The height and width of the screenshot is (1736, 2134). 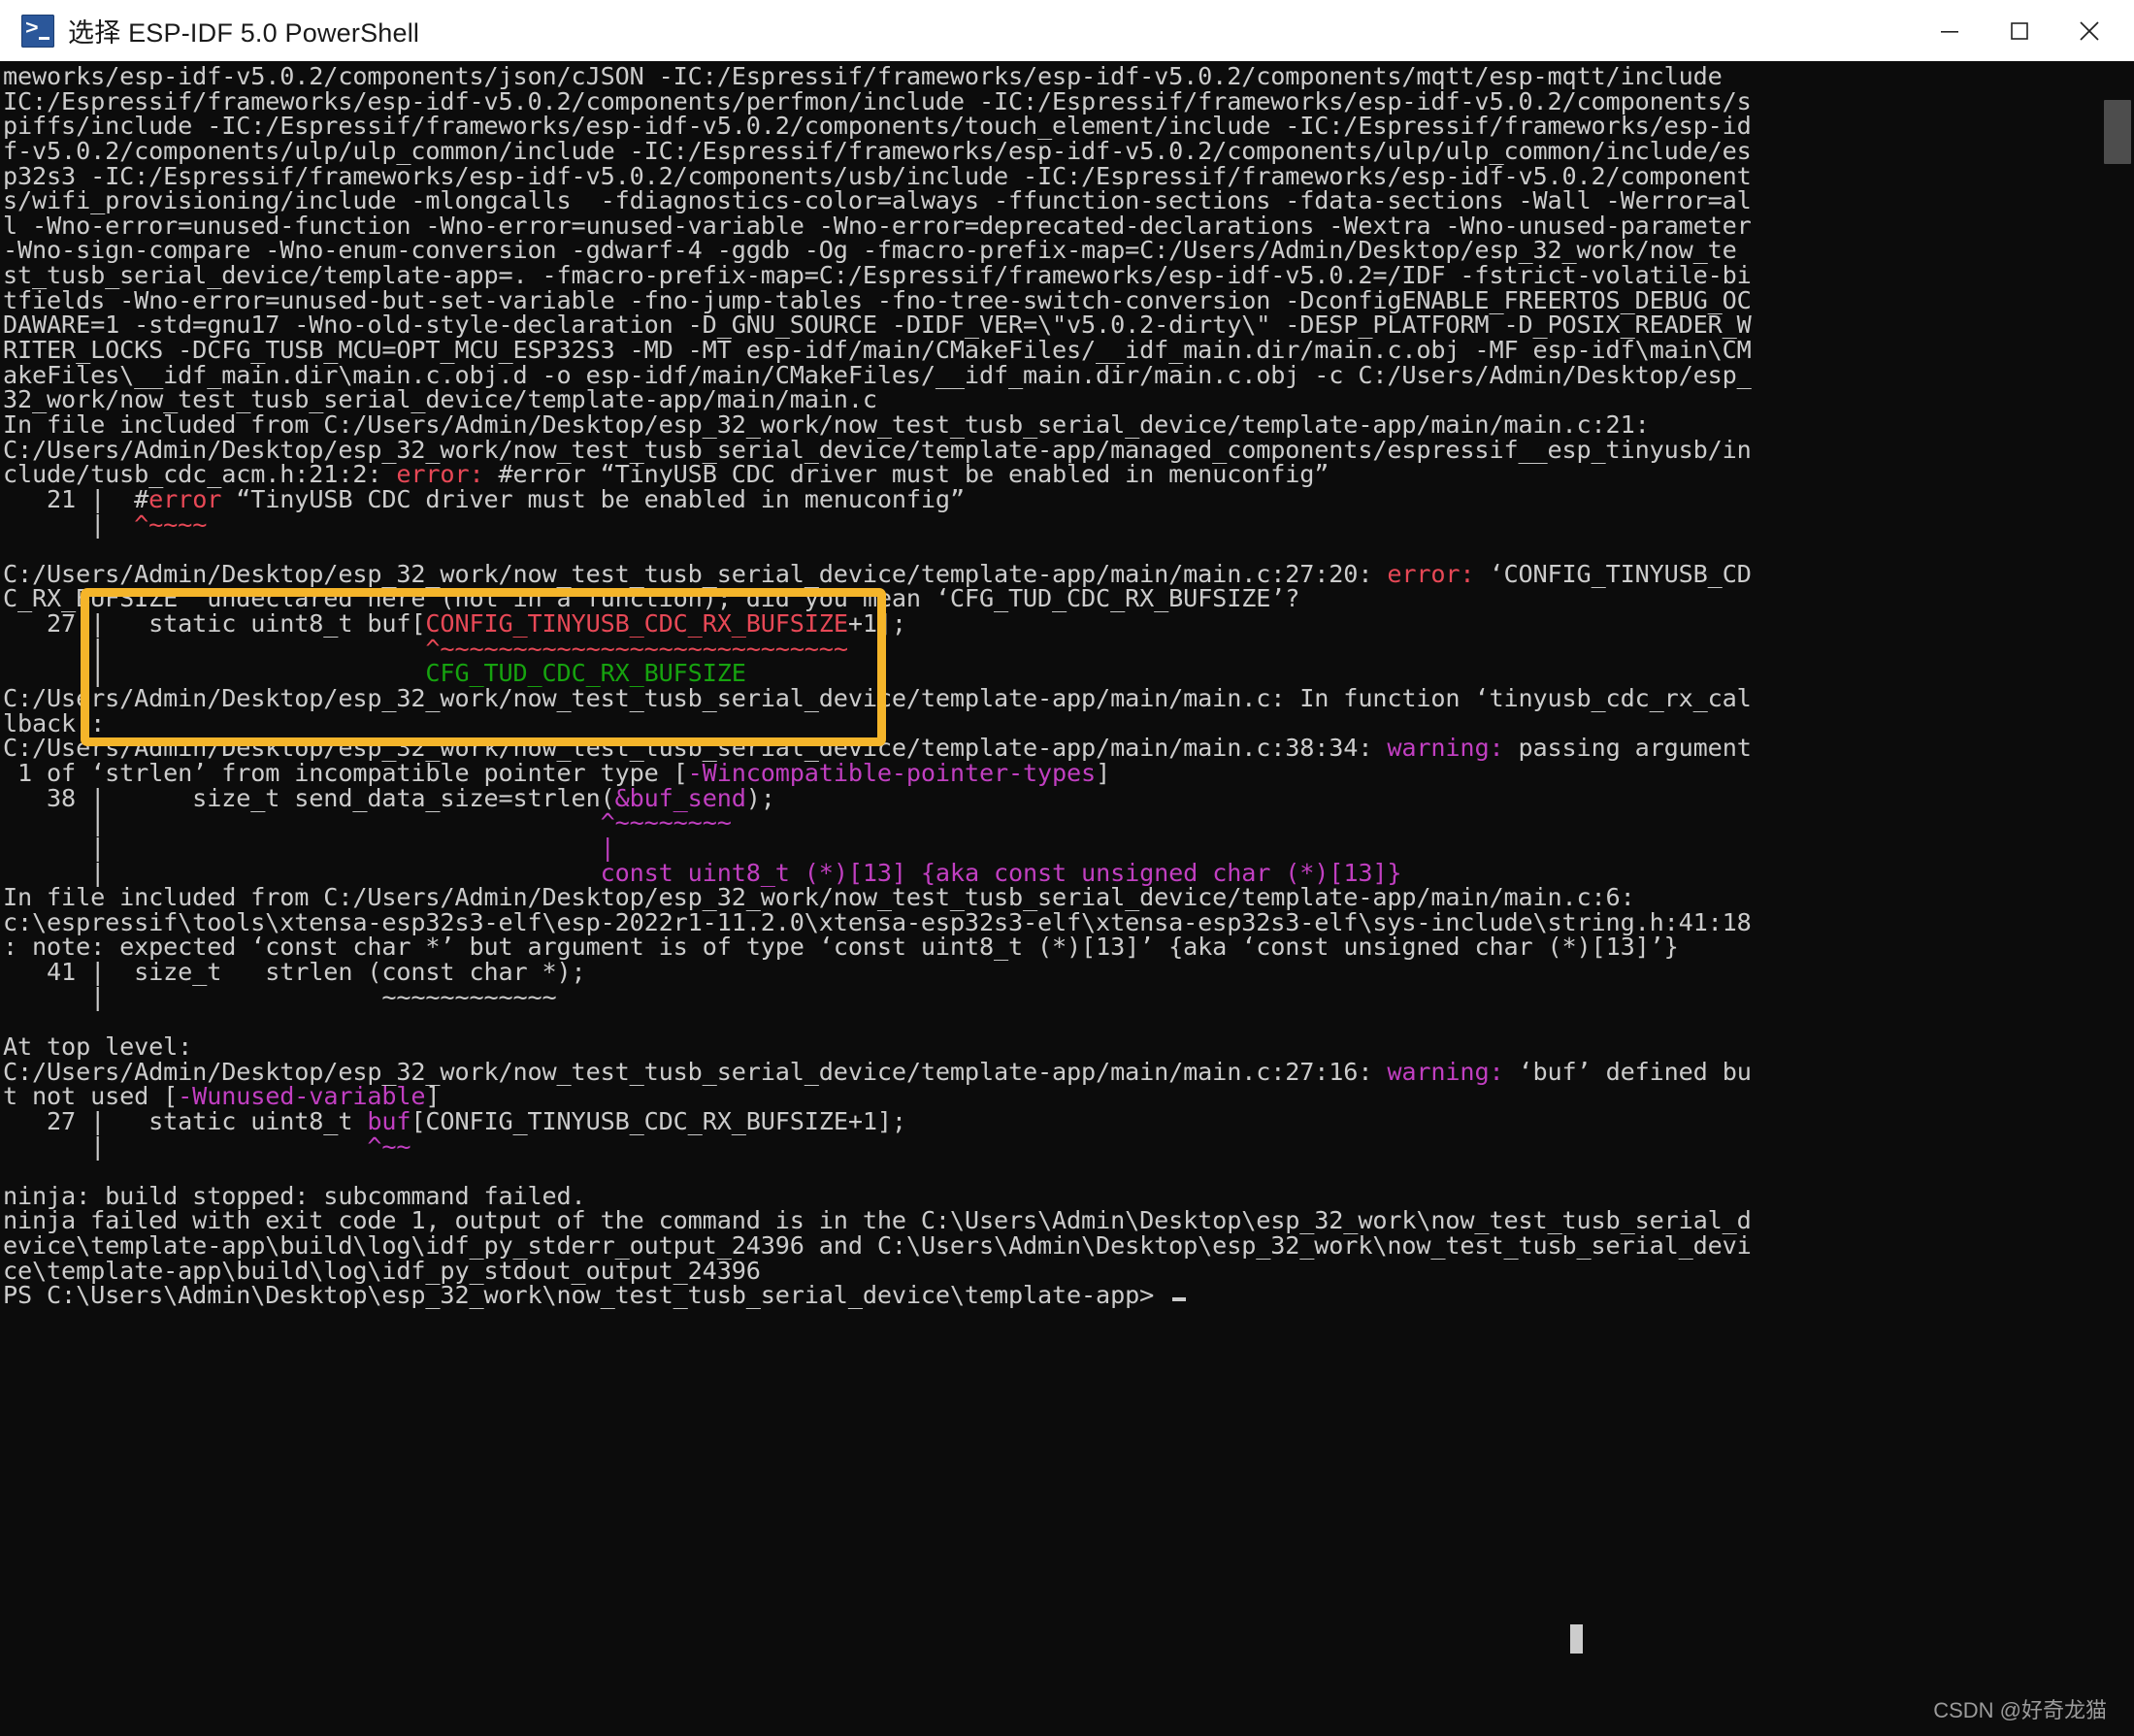 What do you see at coordinates (1053, 673) in the screenshot?
I see `console-line: | CFG_TUD_CDC_RX_BUFSIZE` at bounding box center [1053, 673].